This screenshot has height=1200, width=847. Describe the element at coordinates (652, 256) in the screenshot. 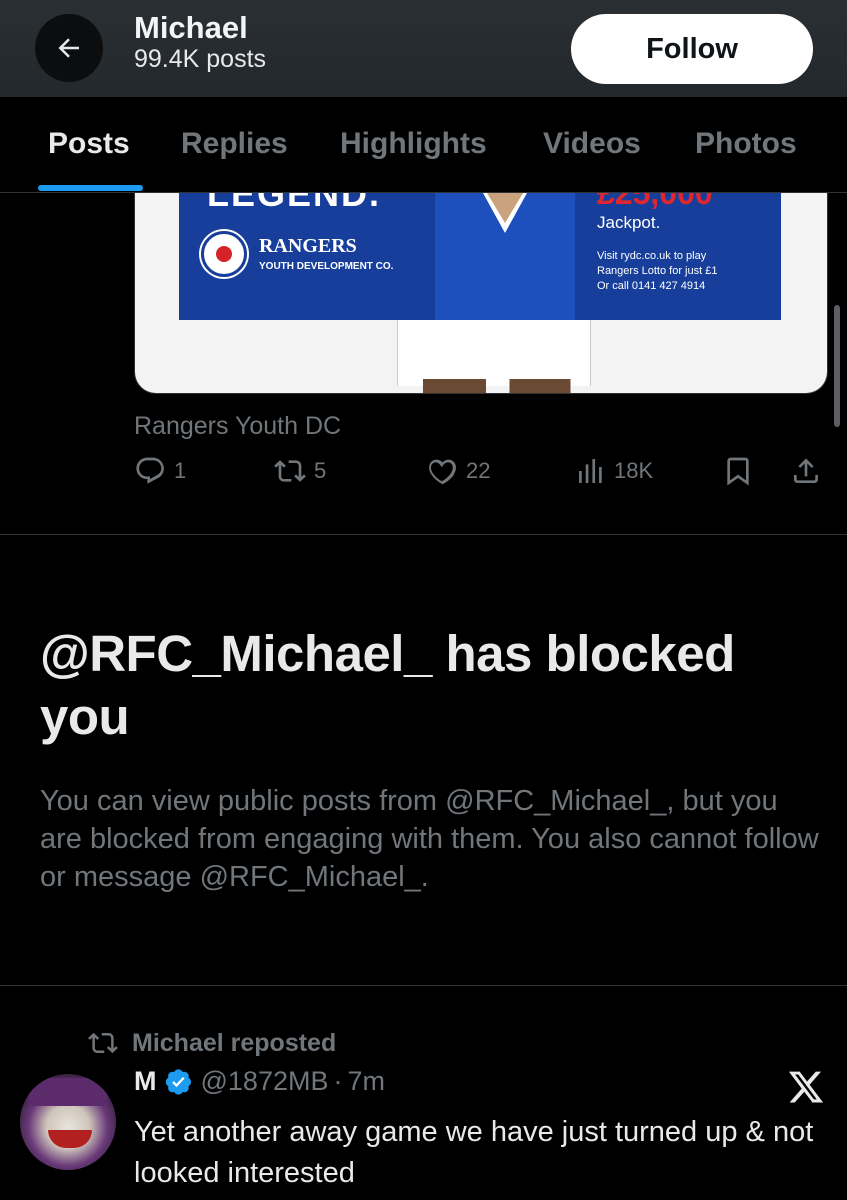

I see `info-line: Visit rydc.co.uk to play` at that location.